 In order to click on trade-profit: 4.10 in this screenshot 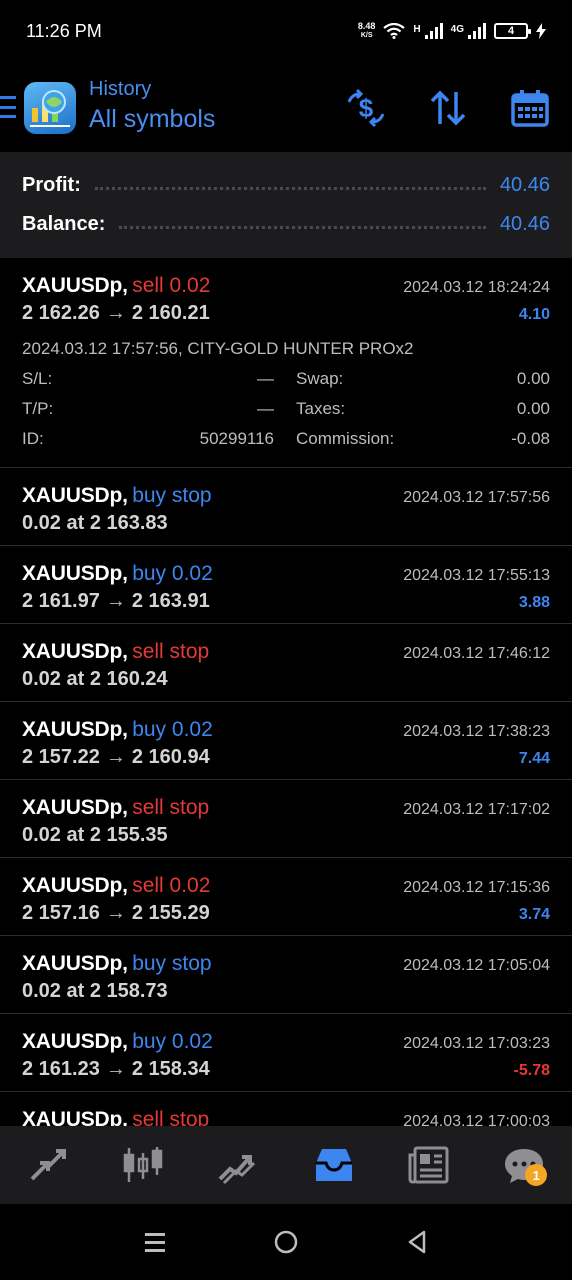, I will do `click(534, 314)`.